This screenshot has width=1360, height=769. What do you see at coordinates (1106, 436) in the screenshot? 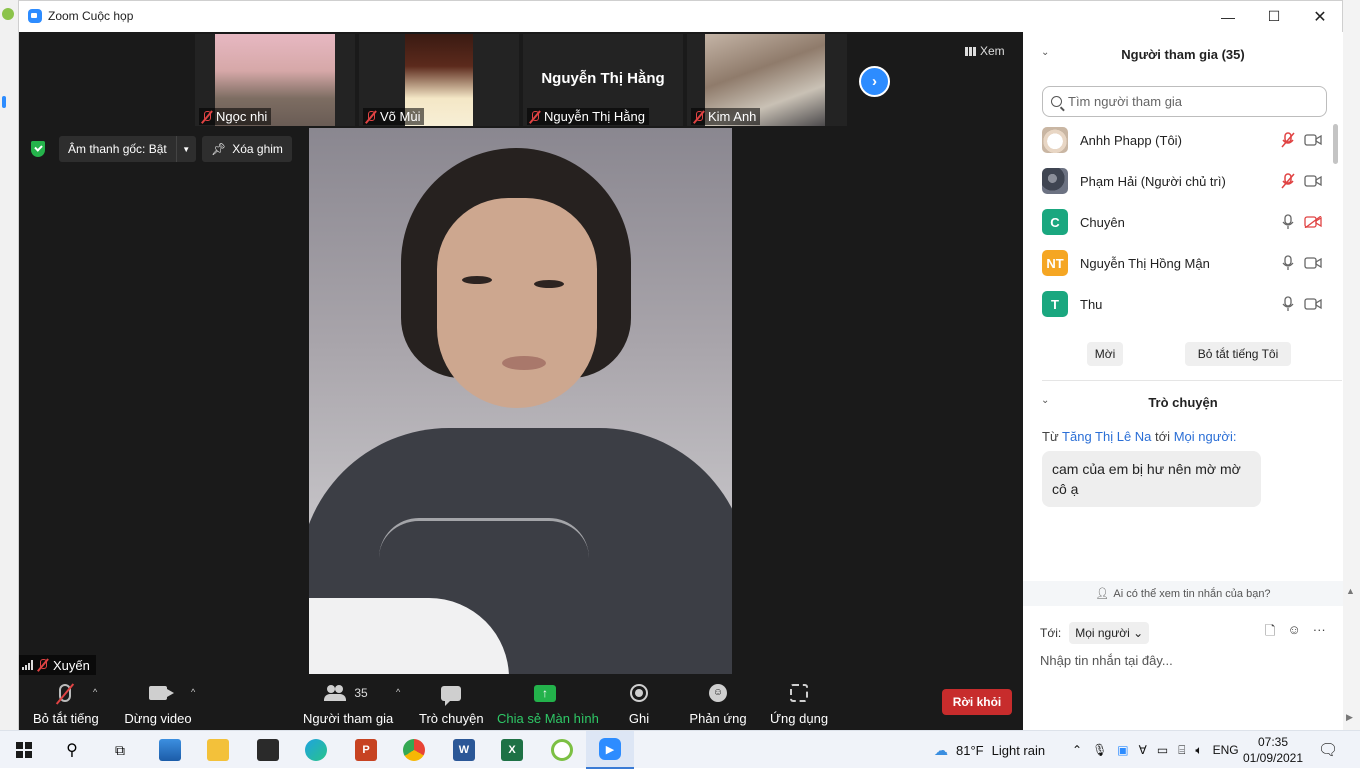
I see `sender-name: Tăng Thị Lê Na` at bounding box center [1106, 436].